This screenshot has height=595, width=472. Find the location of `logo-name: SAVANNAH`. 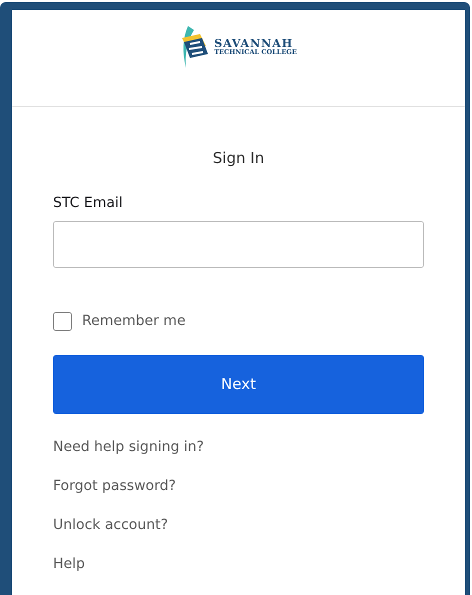

logo-name: SAVANNAH is located at coordinates (254, 44).